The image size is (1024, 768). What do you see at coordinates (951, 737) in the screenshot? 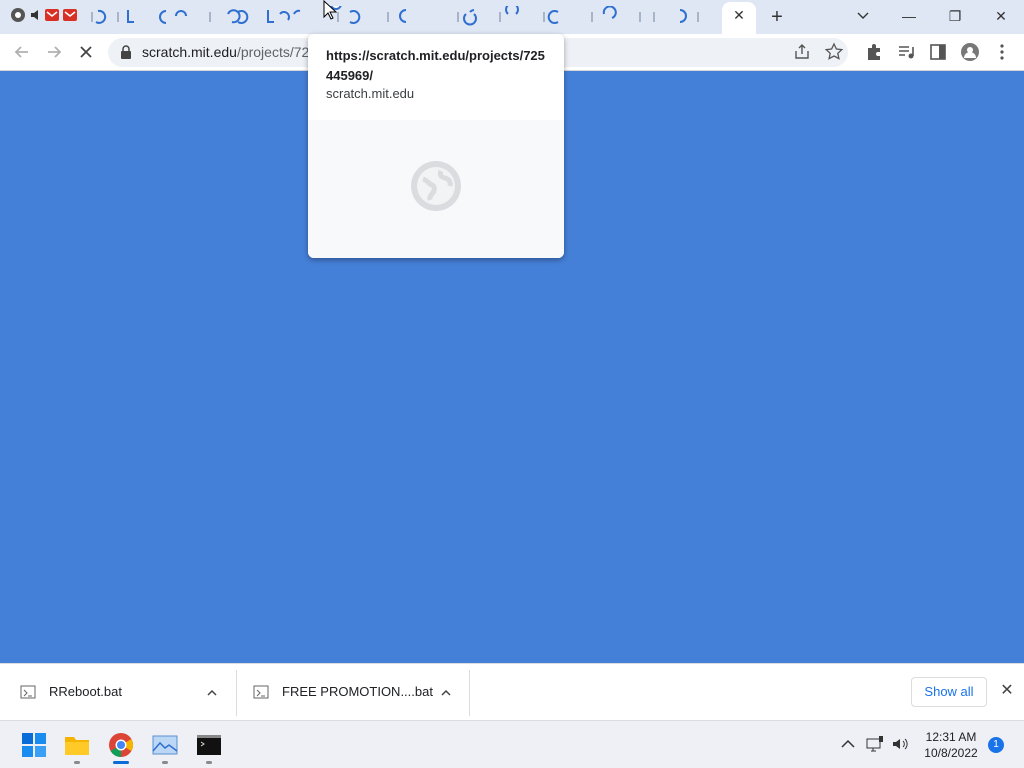
I see `clock-time: 12:31 AM` at bounding box center [951, 737].